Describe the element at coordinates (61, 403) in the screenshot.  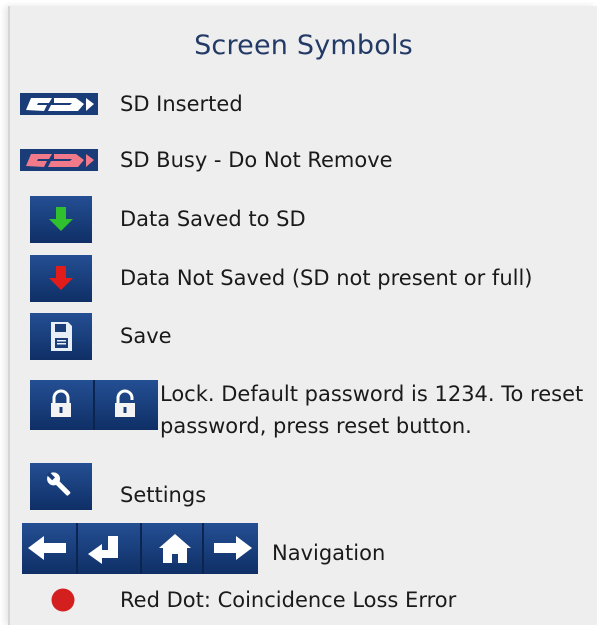
I see `lock-closed-icon` at that location.